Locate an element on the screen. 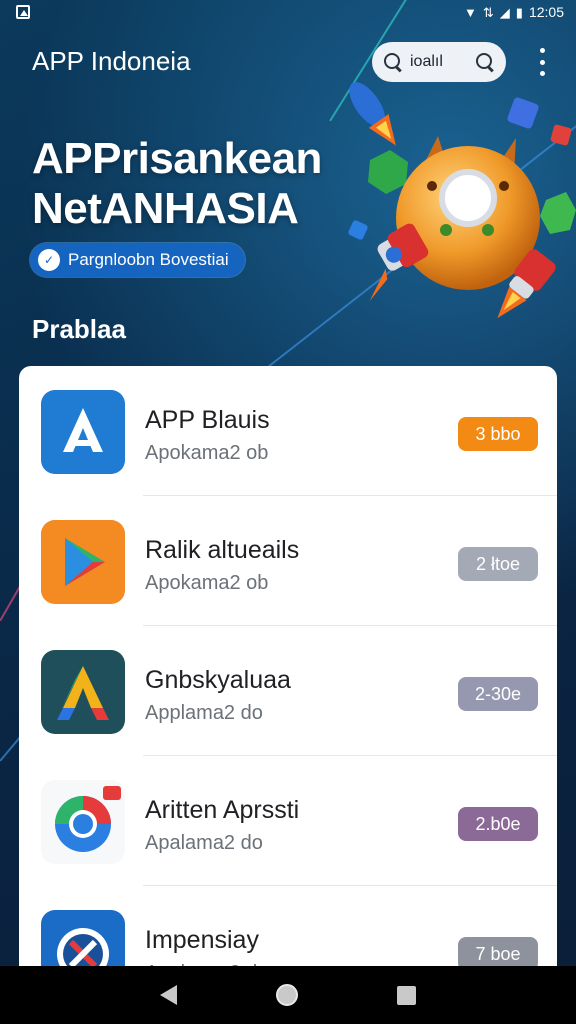  status-time: 12:05 is located at coordinates (546, 12).